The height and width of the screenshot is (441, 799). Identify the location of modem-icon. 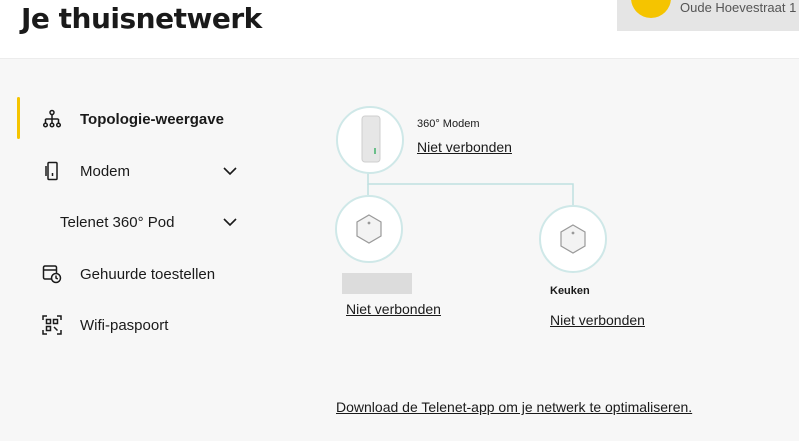
(52, 171).